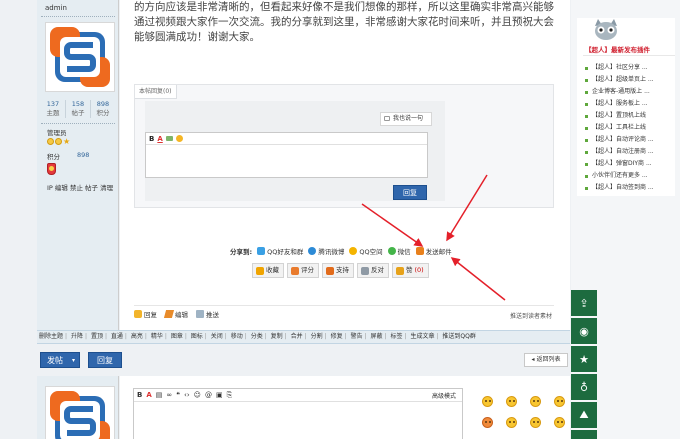 Image resolution: width=680 pixels, height=439 pixels. Describe the element at coordinates (337, 336) in the screenshot. I see `mod-repair: 修复` at that location.